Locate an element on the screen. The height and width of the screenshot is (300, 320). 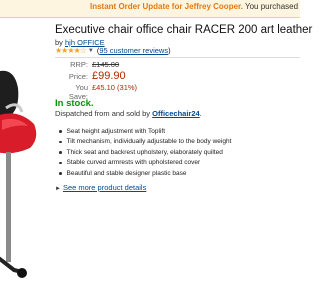
office-chair-image is located at coordinates (25, 180).